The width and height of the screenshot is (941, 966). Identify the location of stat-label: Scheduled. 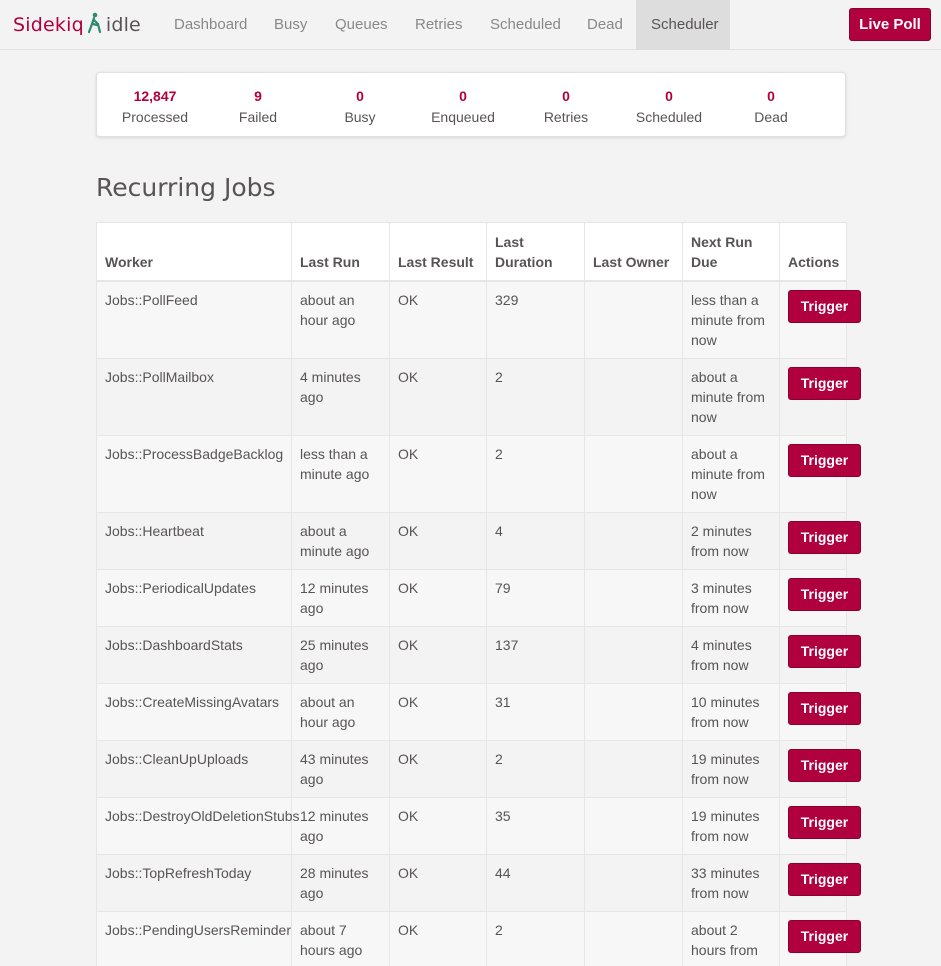
(669, 117).